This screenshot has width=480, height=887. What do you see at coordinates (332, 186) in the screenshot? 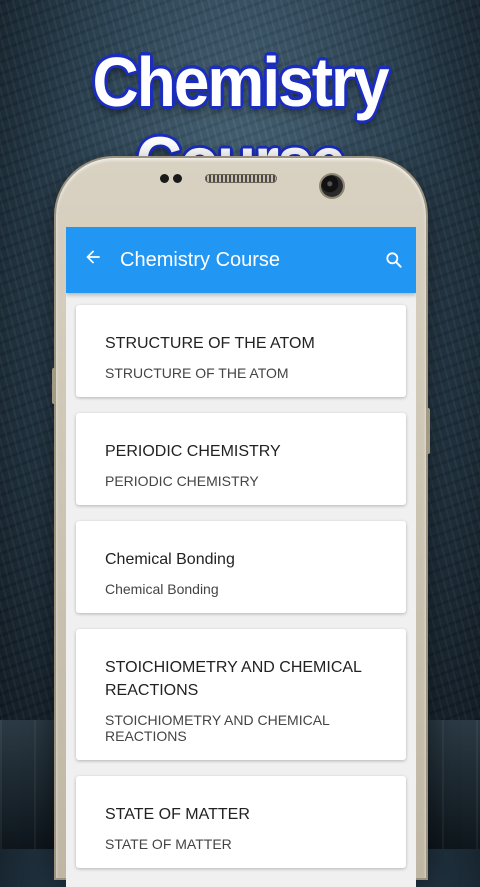
I see `camera-icon` at bounding box center [332, 186].